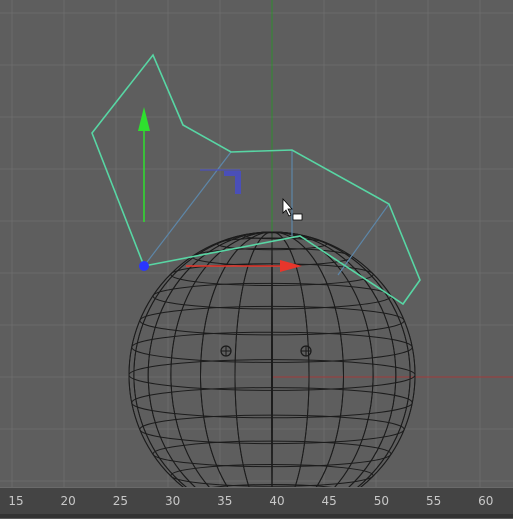 This screenshot has height=519, width=513. Describe the element at coordinates (172, 501) in the screenshot. I see `time-slider-tick-label: 30` at that location.